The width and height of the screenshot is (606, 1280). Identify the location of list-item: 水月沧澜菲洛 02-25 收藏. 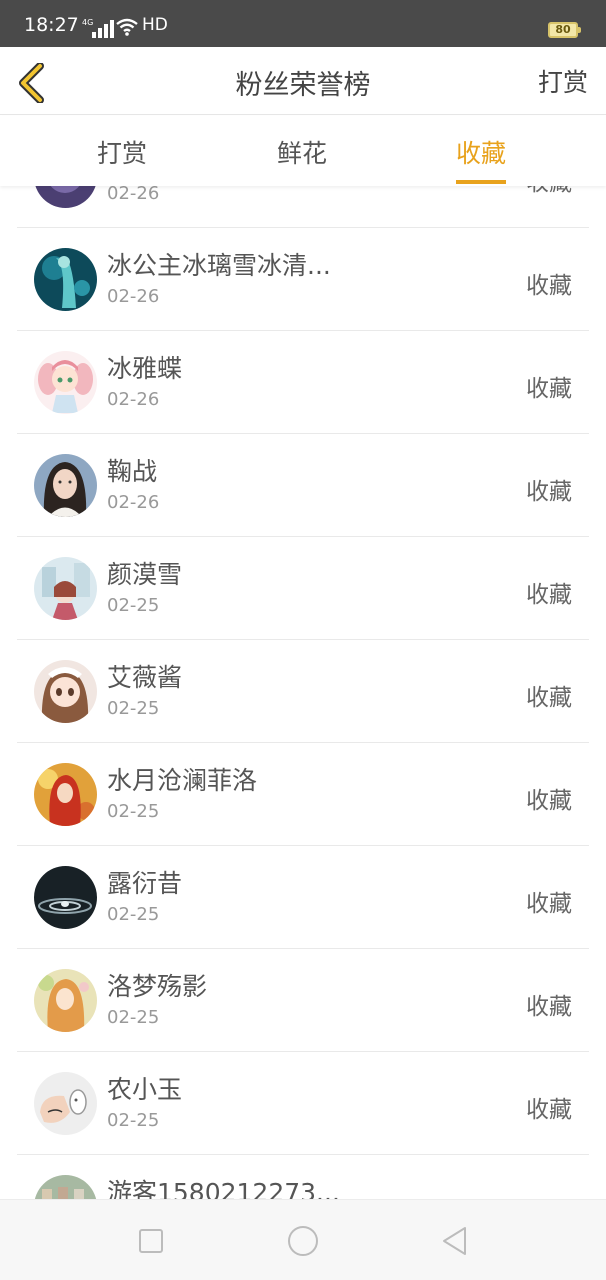
(303, 794).